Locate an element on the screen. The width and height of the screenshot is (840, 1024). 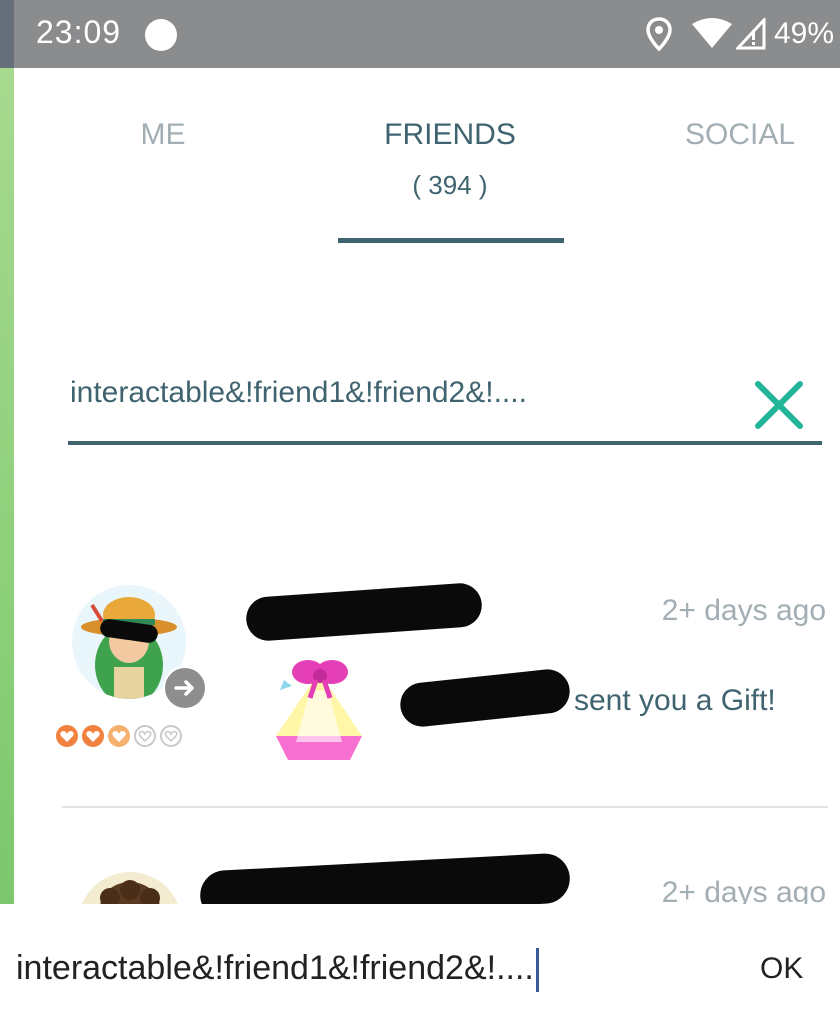
redacted-friend-name is located at coordinates (364, 612).